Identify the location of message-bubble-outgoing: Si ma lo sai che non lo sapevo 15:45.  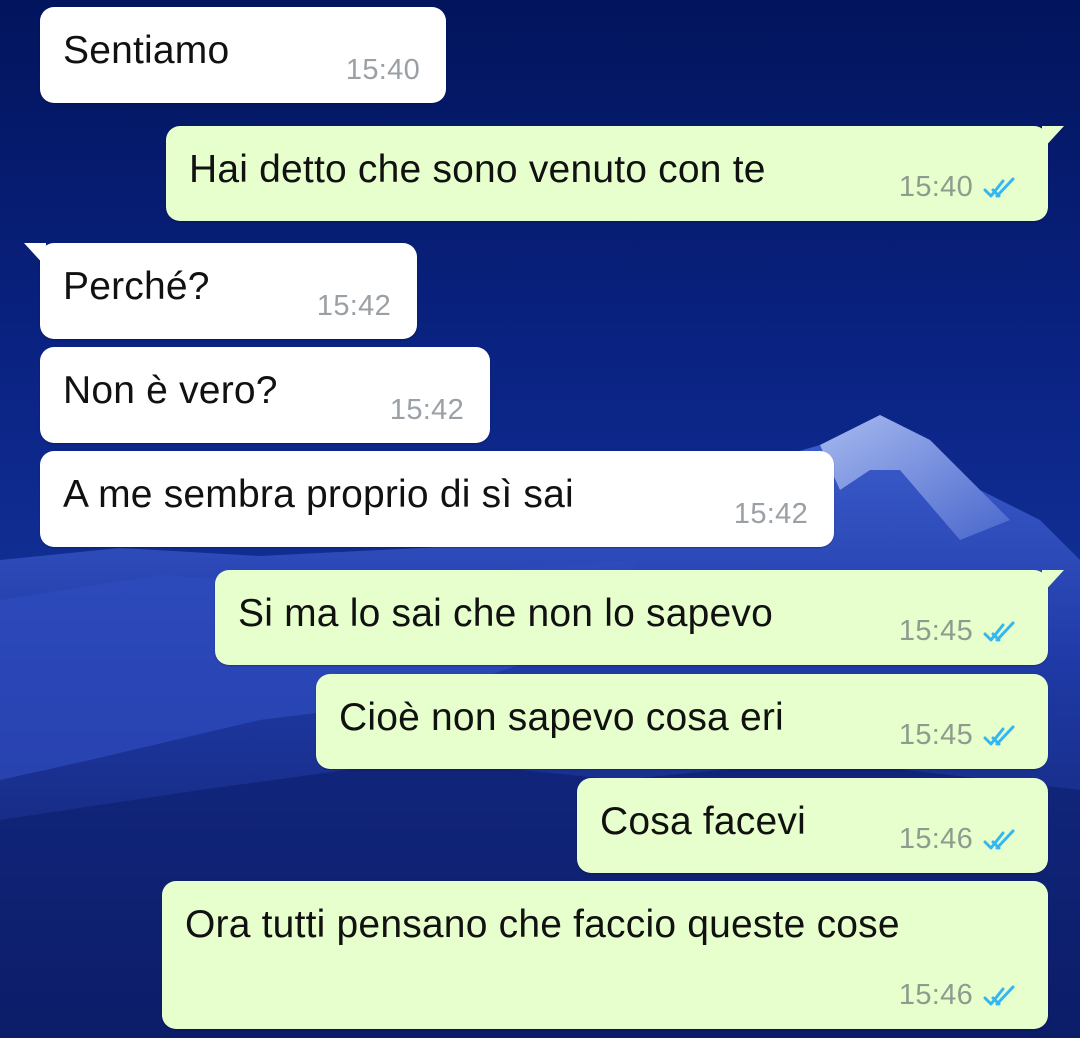
(639, 617).